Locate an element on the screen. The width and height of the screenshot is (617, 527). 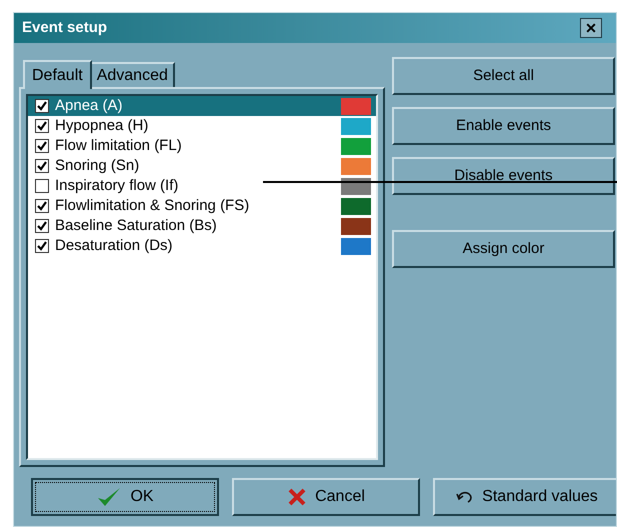
tab: Default is located at coordinates (57, 74).